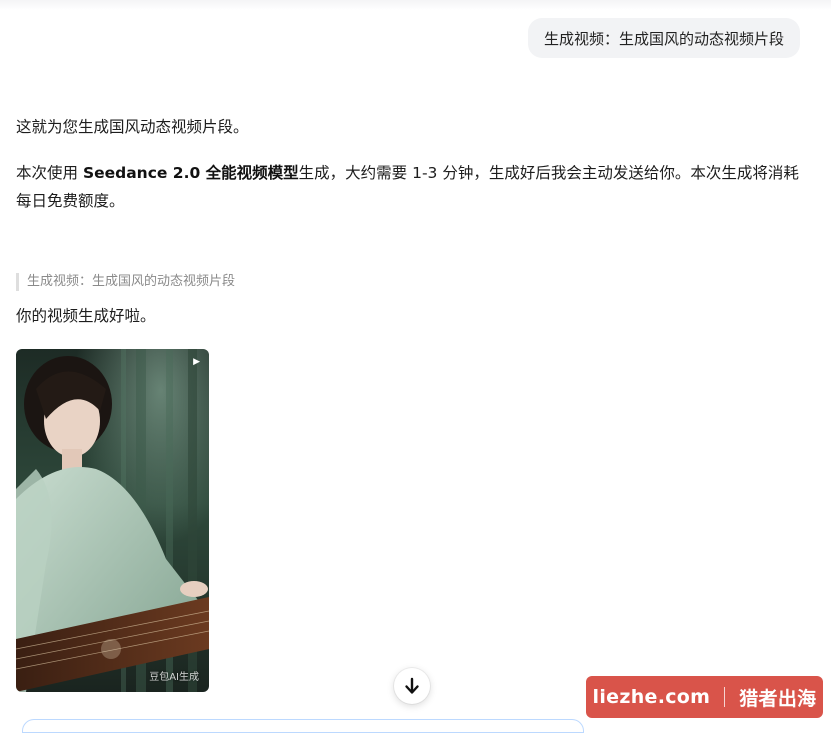  I want to click on arrow-down-icon, so click(412, 685).